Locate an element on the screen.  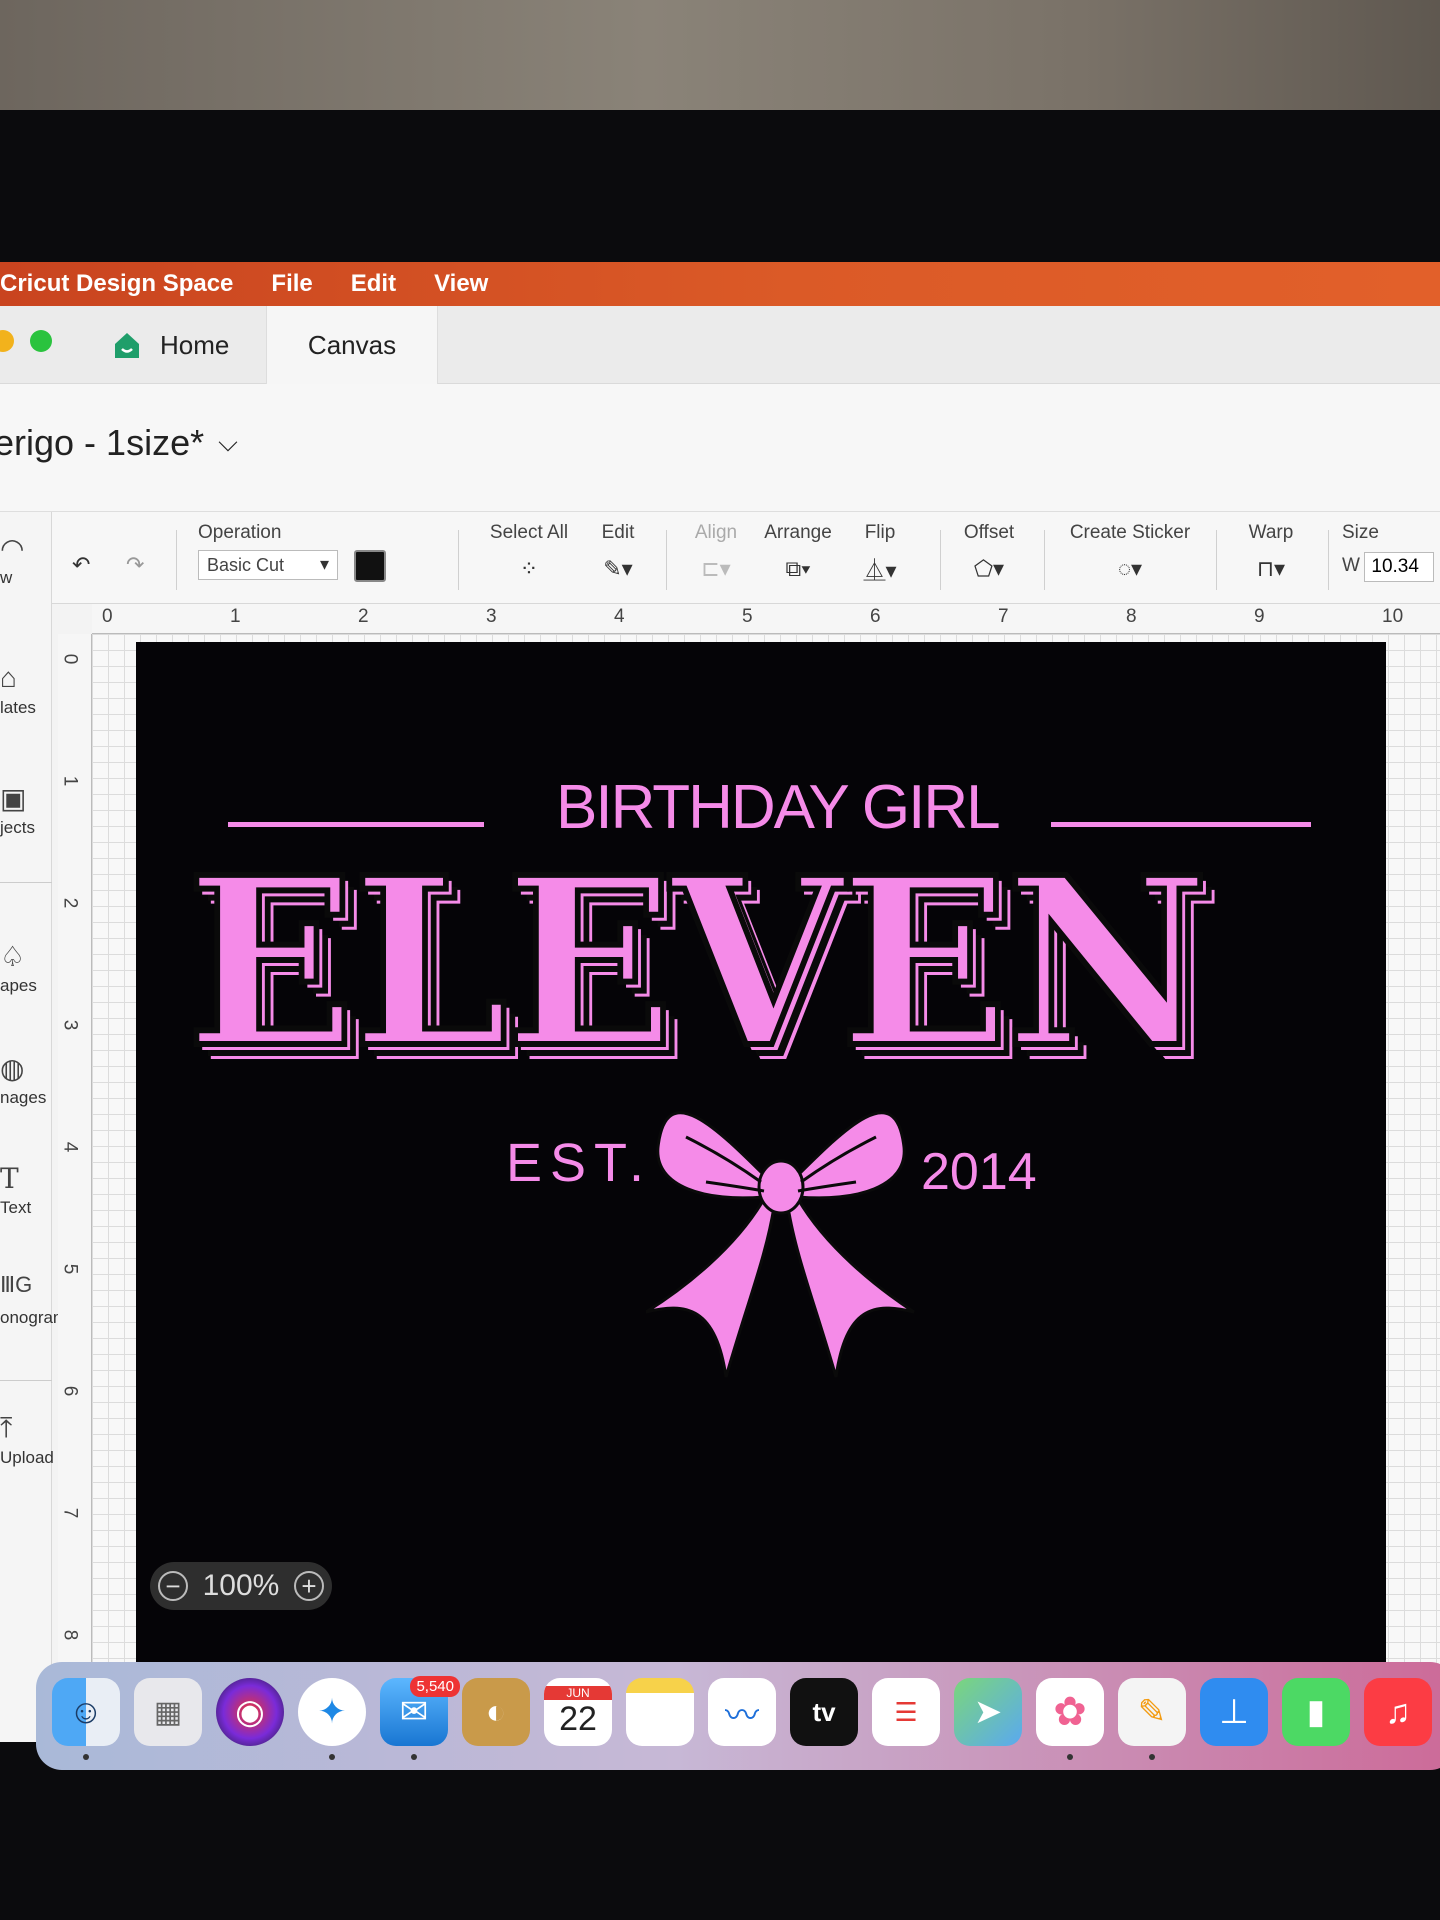
select-all-button: Select All ⁘ is located at coordinates (529, 554).